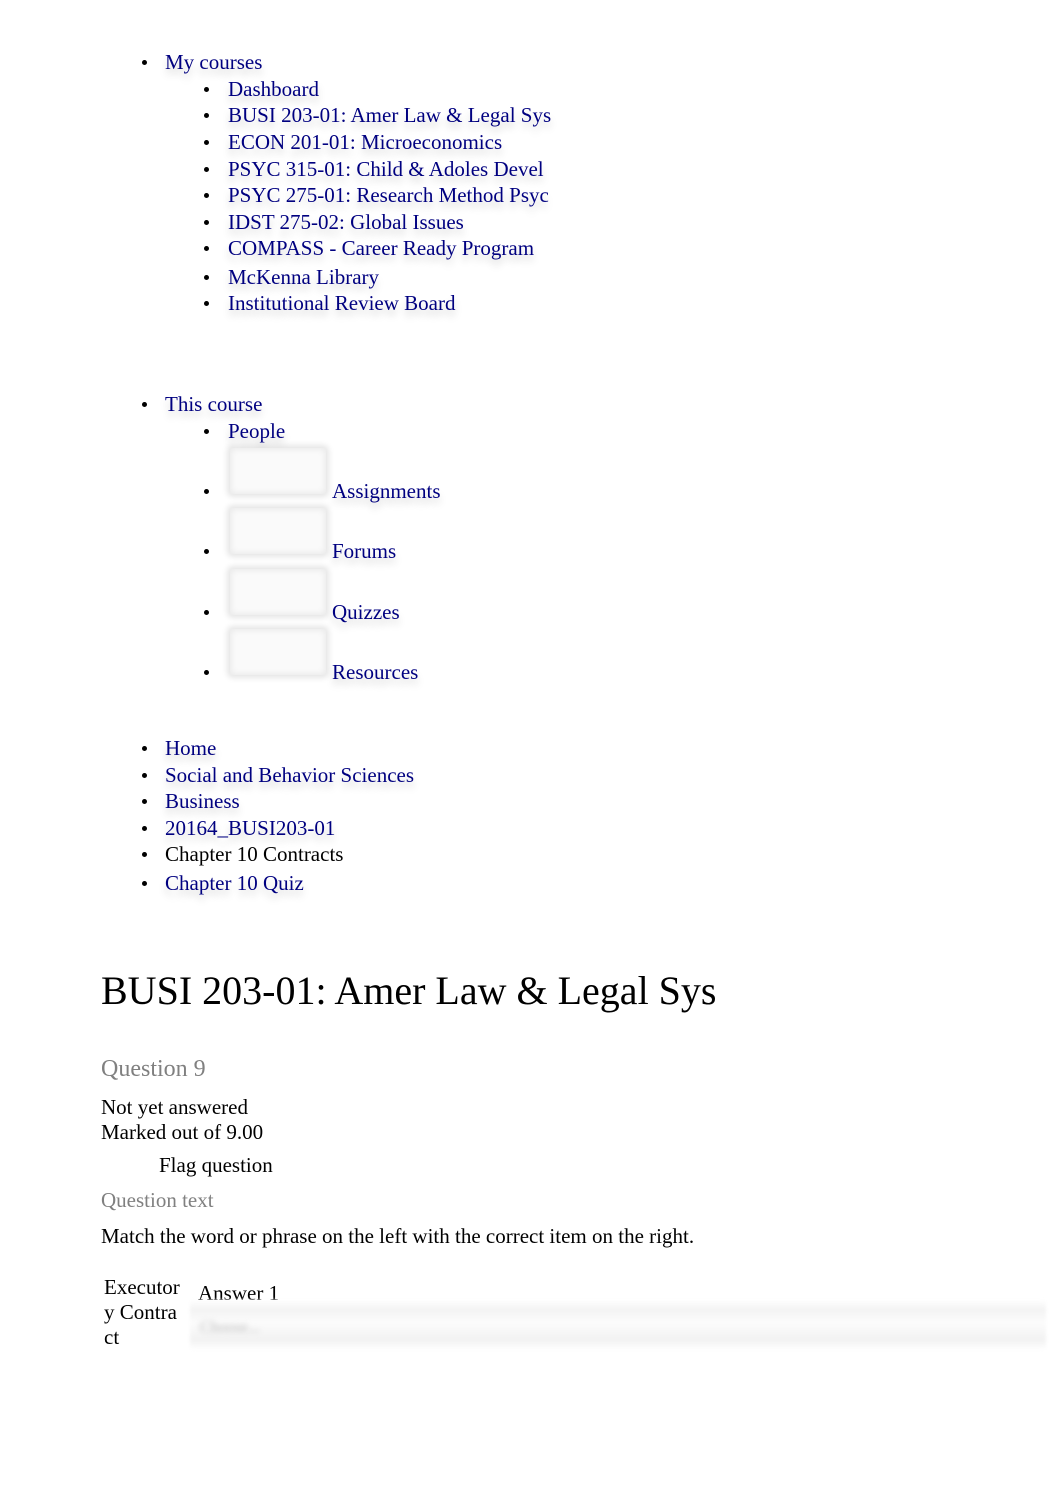 The width and height of the screenshot is (1062, 1506). Describe the element at coordinates (300, 551) in the screenshot. I see `nav-item-forums: Forums` at that location.